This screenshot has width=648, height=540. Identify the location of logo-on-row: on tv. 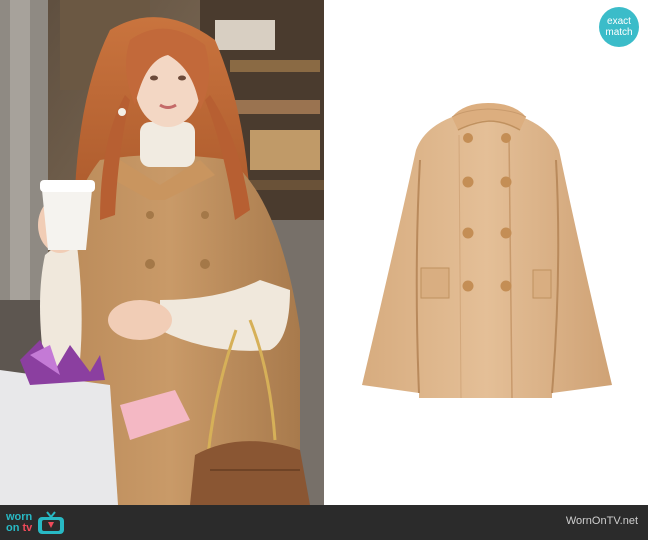
(19, 528).